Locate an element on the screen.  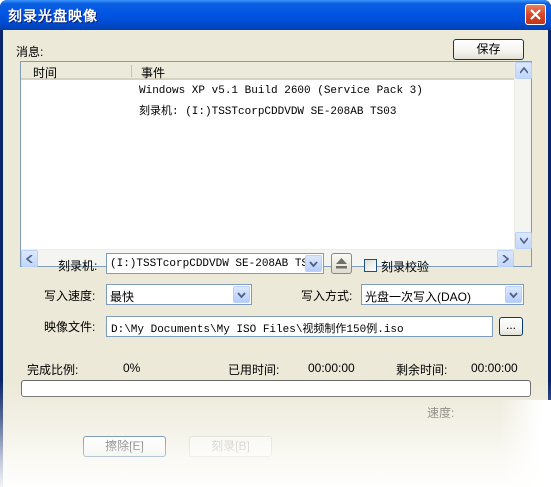
burner-select-value: (I:)TSSTcorpCDDVDW SE-208AB TS03 is located at coordinates (216, 264).